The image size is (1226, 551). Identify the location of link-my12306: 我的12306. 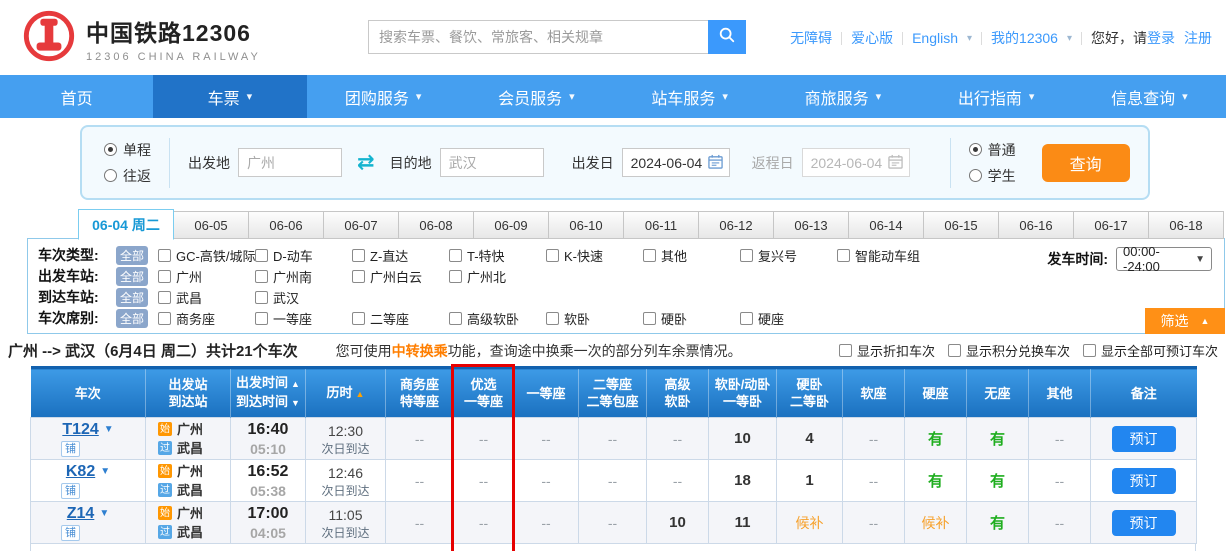
(1024, 38).